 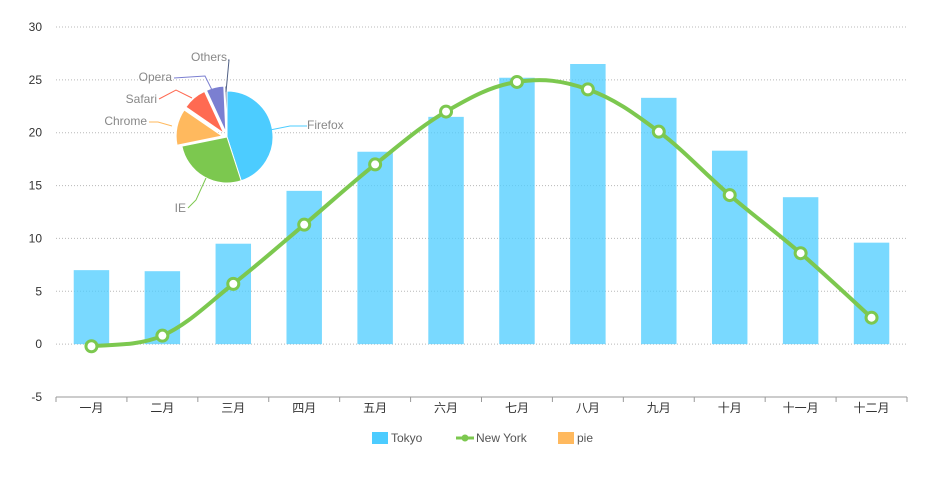 What do you see at coordinates (162, 408) in the screenshot?
I see `x-tick-label: 二月` at bounding box center [162, 408].